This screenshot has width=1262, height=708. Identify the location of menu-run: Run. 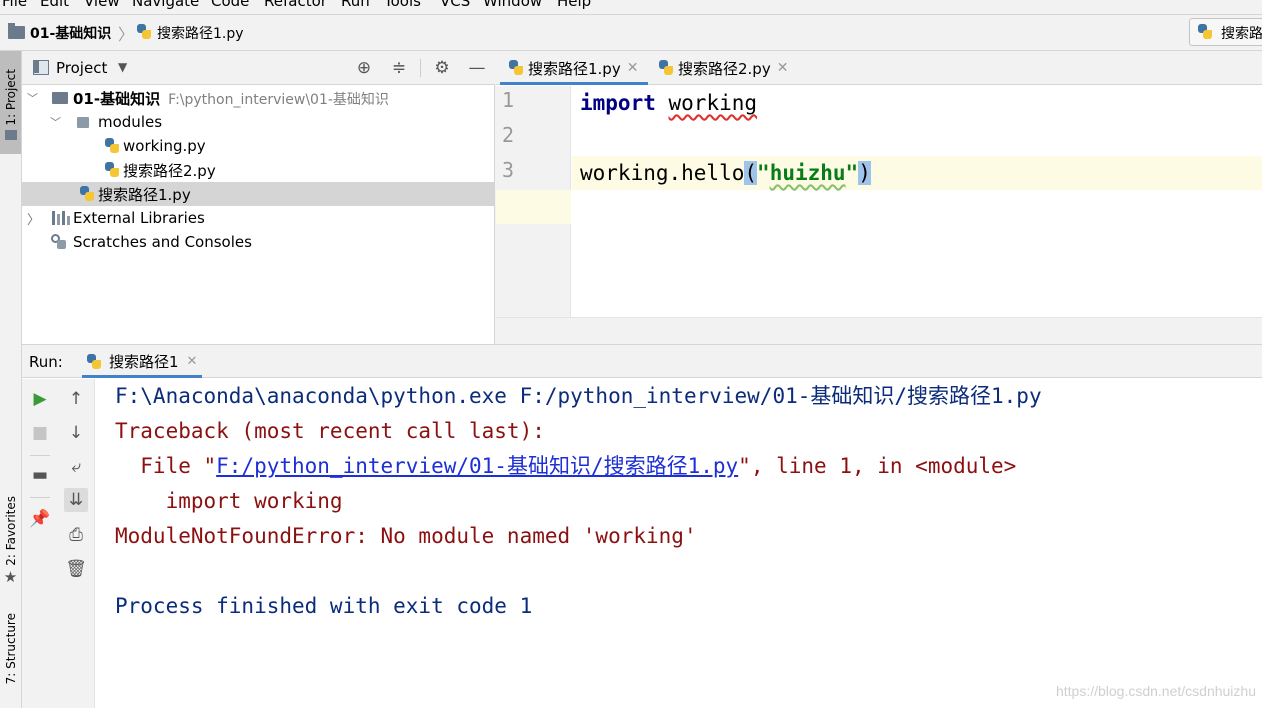
(355, 5).